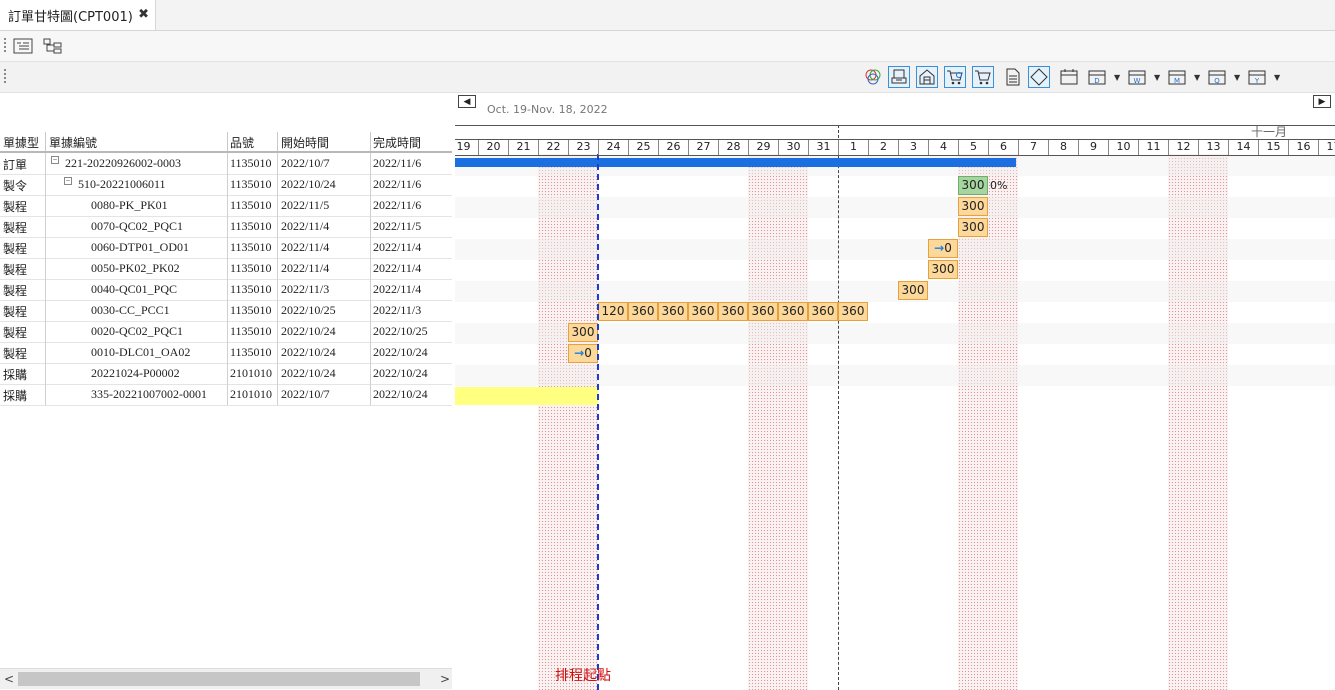 The height and width of the screenshot is (690, 1335). Describe the element at coordinates (1013, 77) in the screenshot. I see `document-icon` at that location.